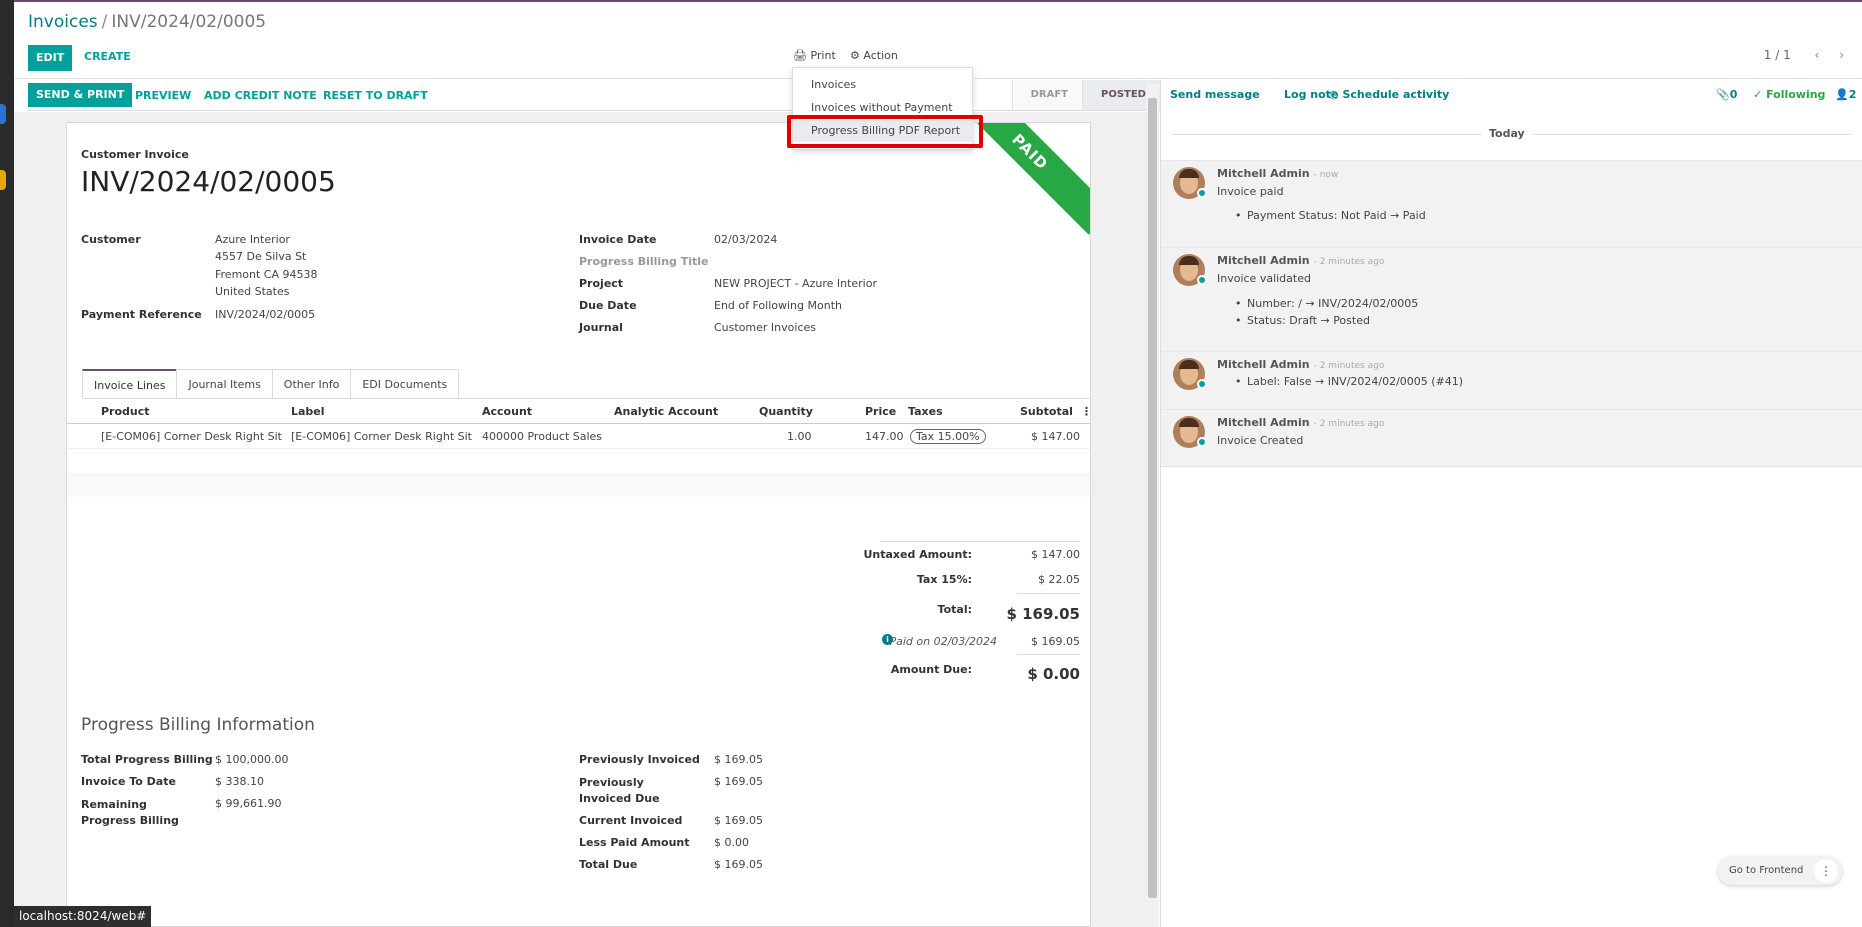 This screenshot has width=1862, height=927. I want to click on more-options-icon: ⋮, so click(1826, 871).